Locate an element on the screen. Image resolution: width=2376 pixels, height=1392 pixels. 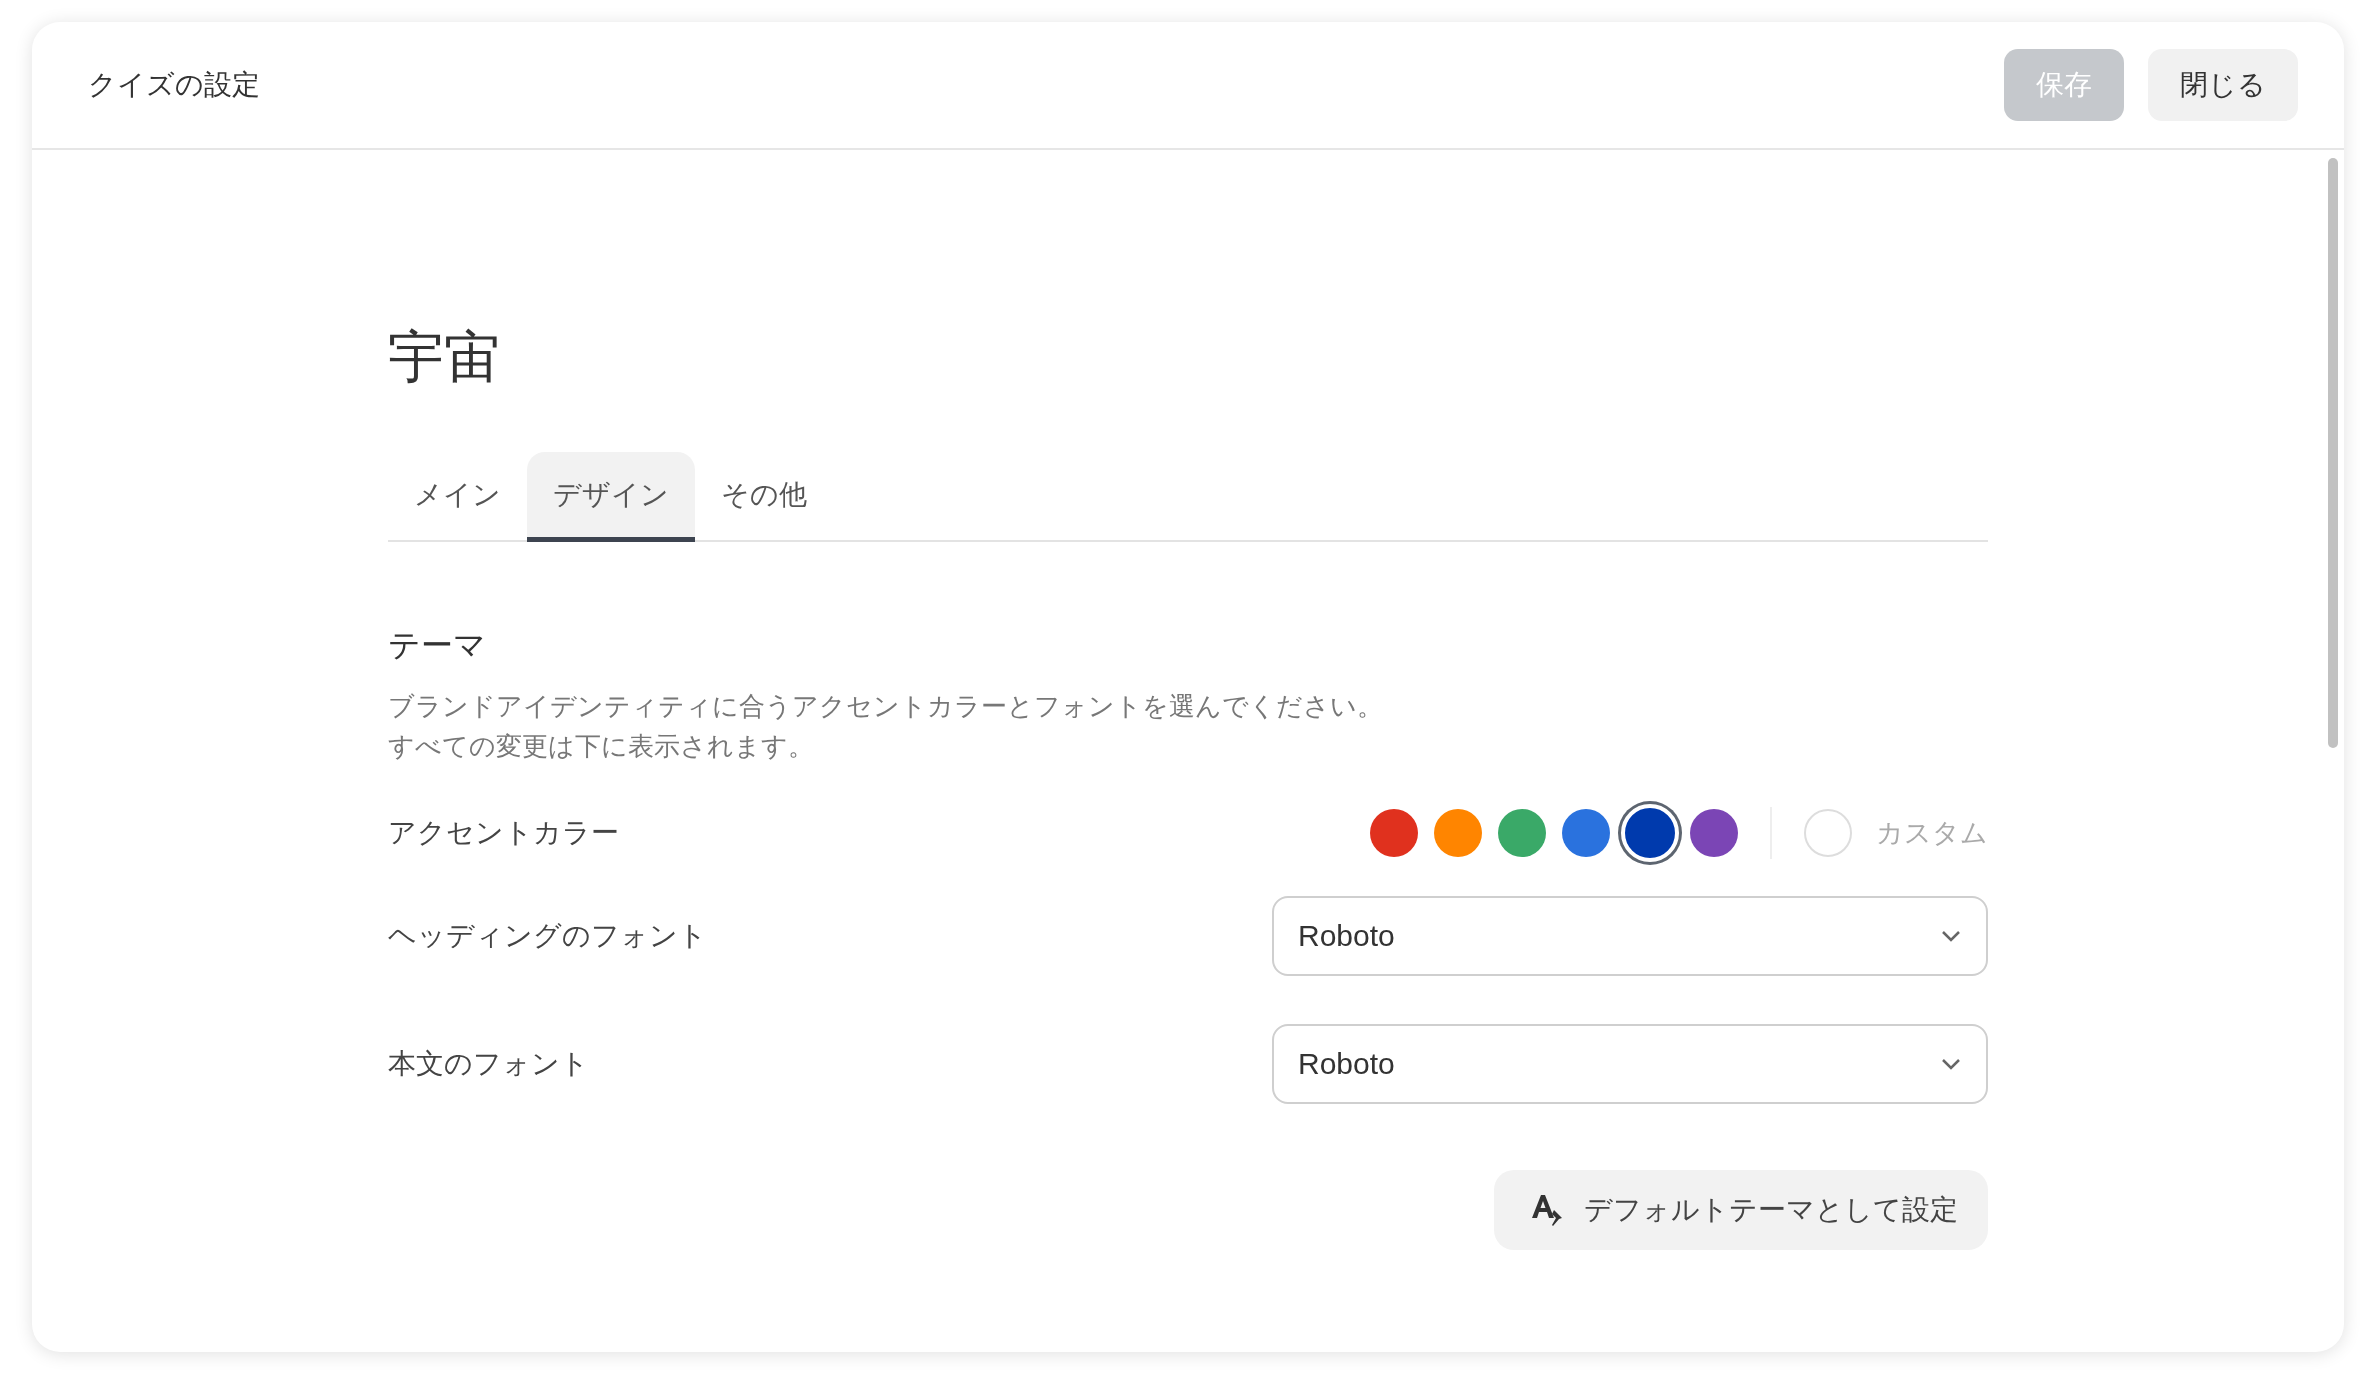
custom-color-label: カスタム is located at coordinates (1932, 833).